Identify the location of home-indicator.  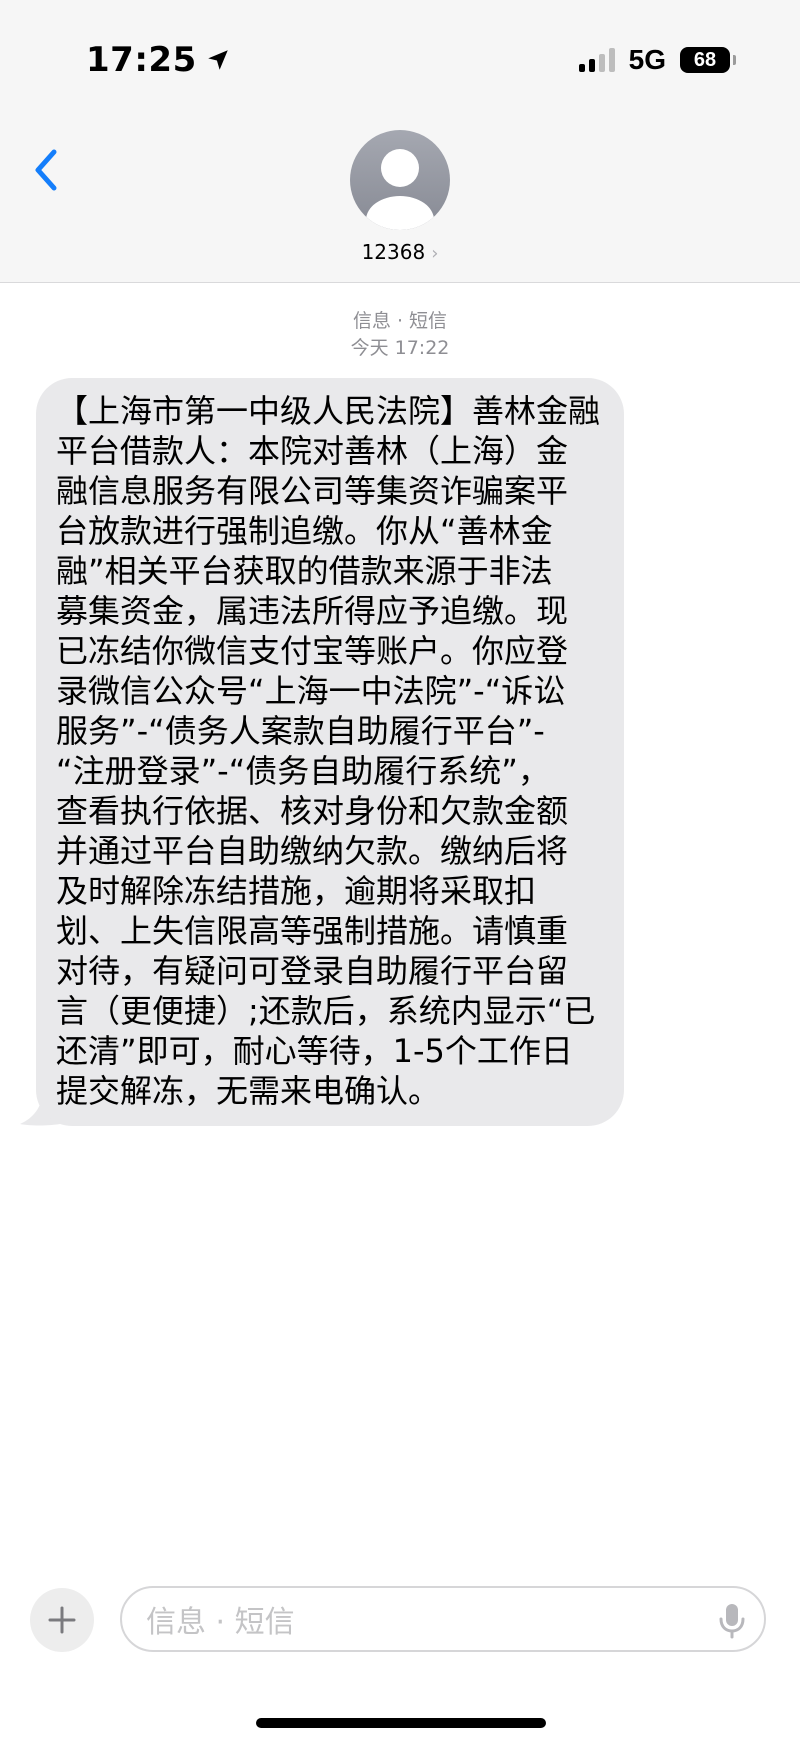
(401, 1723).